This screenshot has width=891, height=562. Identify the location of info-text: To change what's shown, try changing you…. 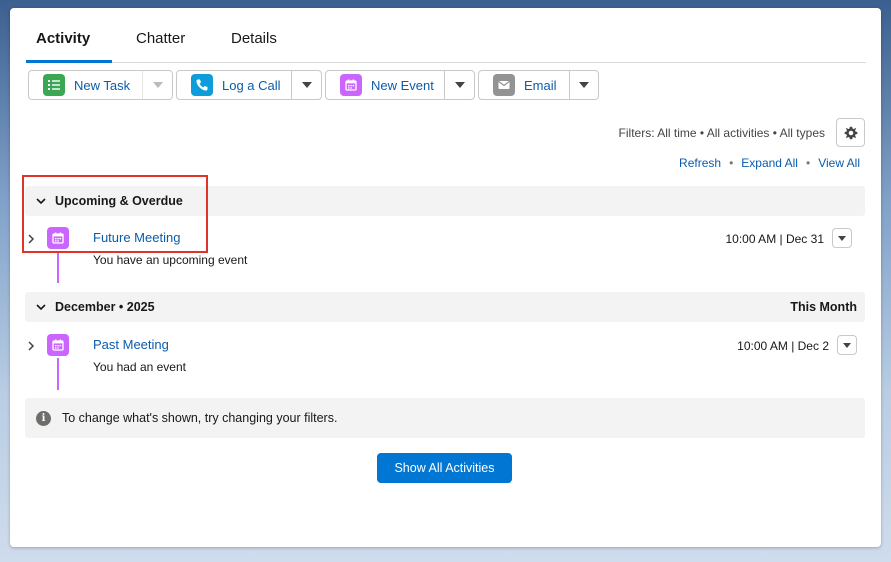
(200, 418).